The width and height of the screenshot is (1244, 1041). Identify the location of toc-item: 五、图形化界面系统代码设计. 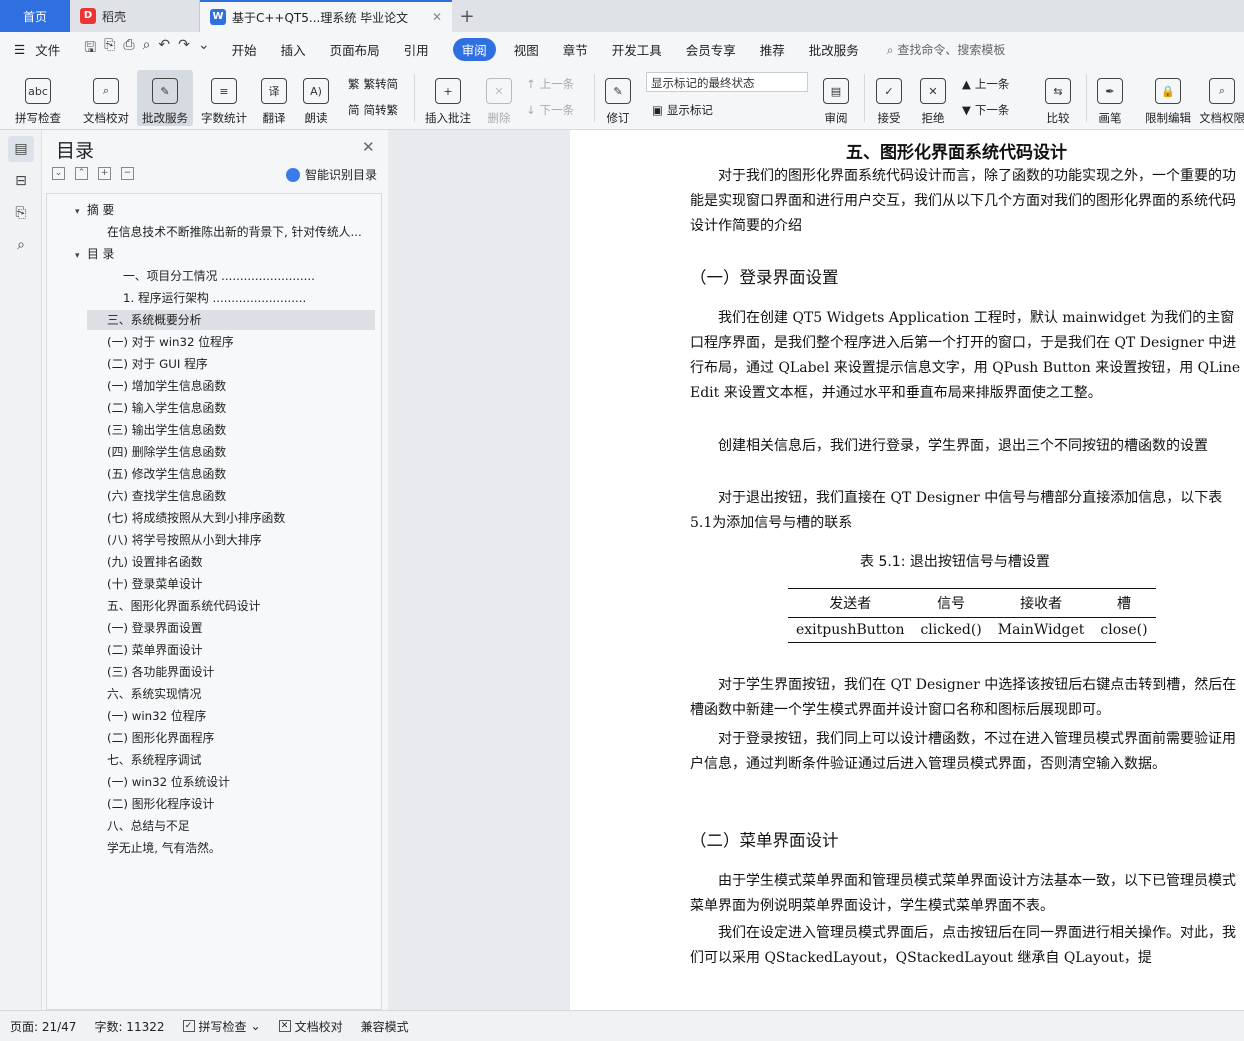
(242, 606).